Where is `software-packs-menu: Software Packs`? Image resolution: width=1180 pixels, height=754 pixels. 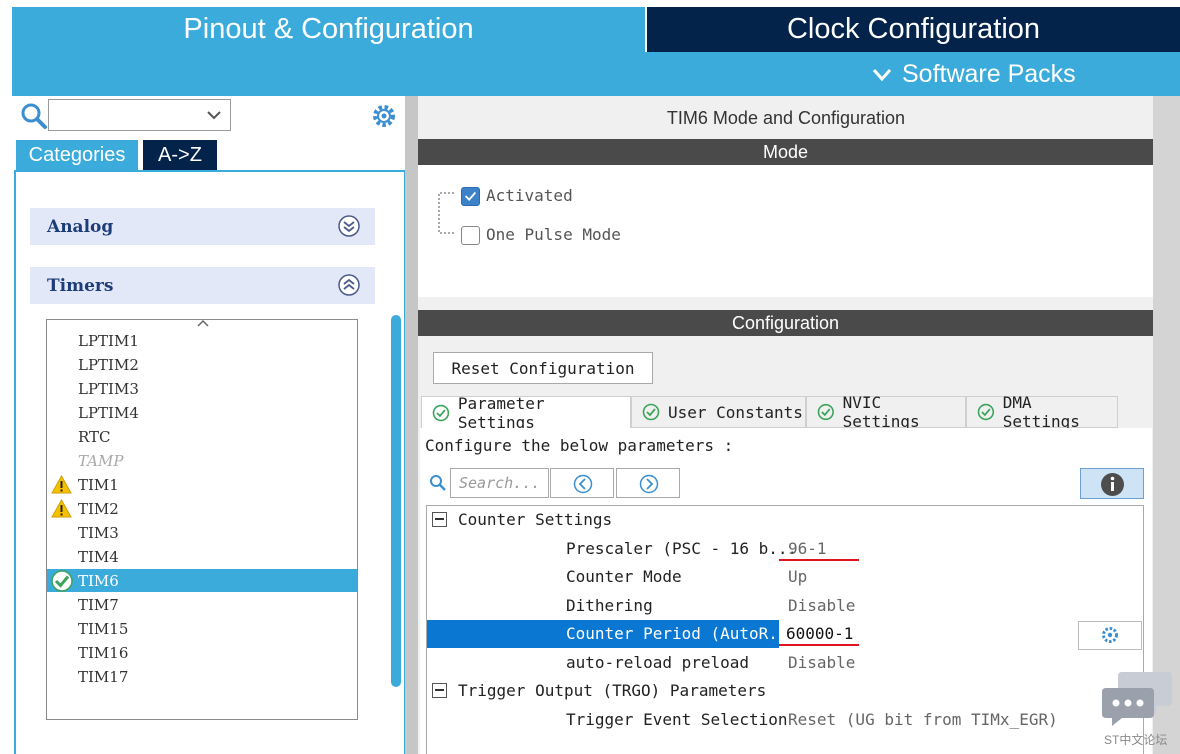
software-packs-menu: Software Packs is located at coordinates (974, 74).